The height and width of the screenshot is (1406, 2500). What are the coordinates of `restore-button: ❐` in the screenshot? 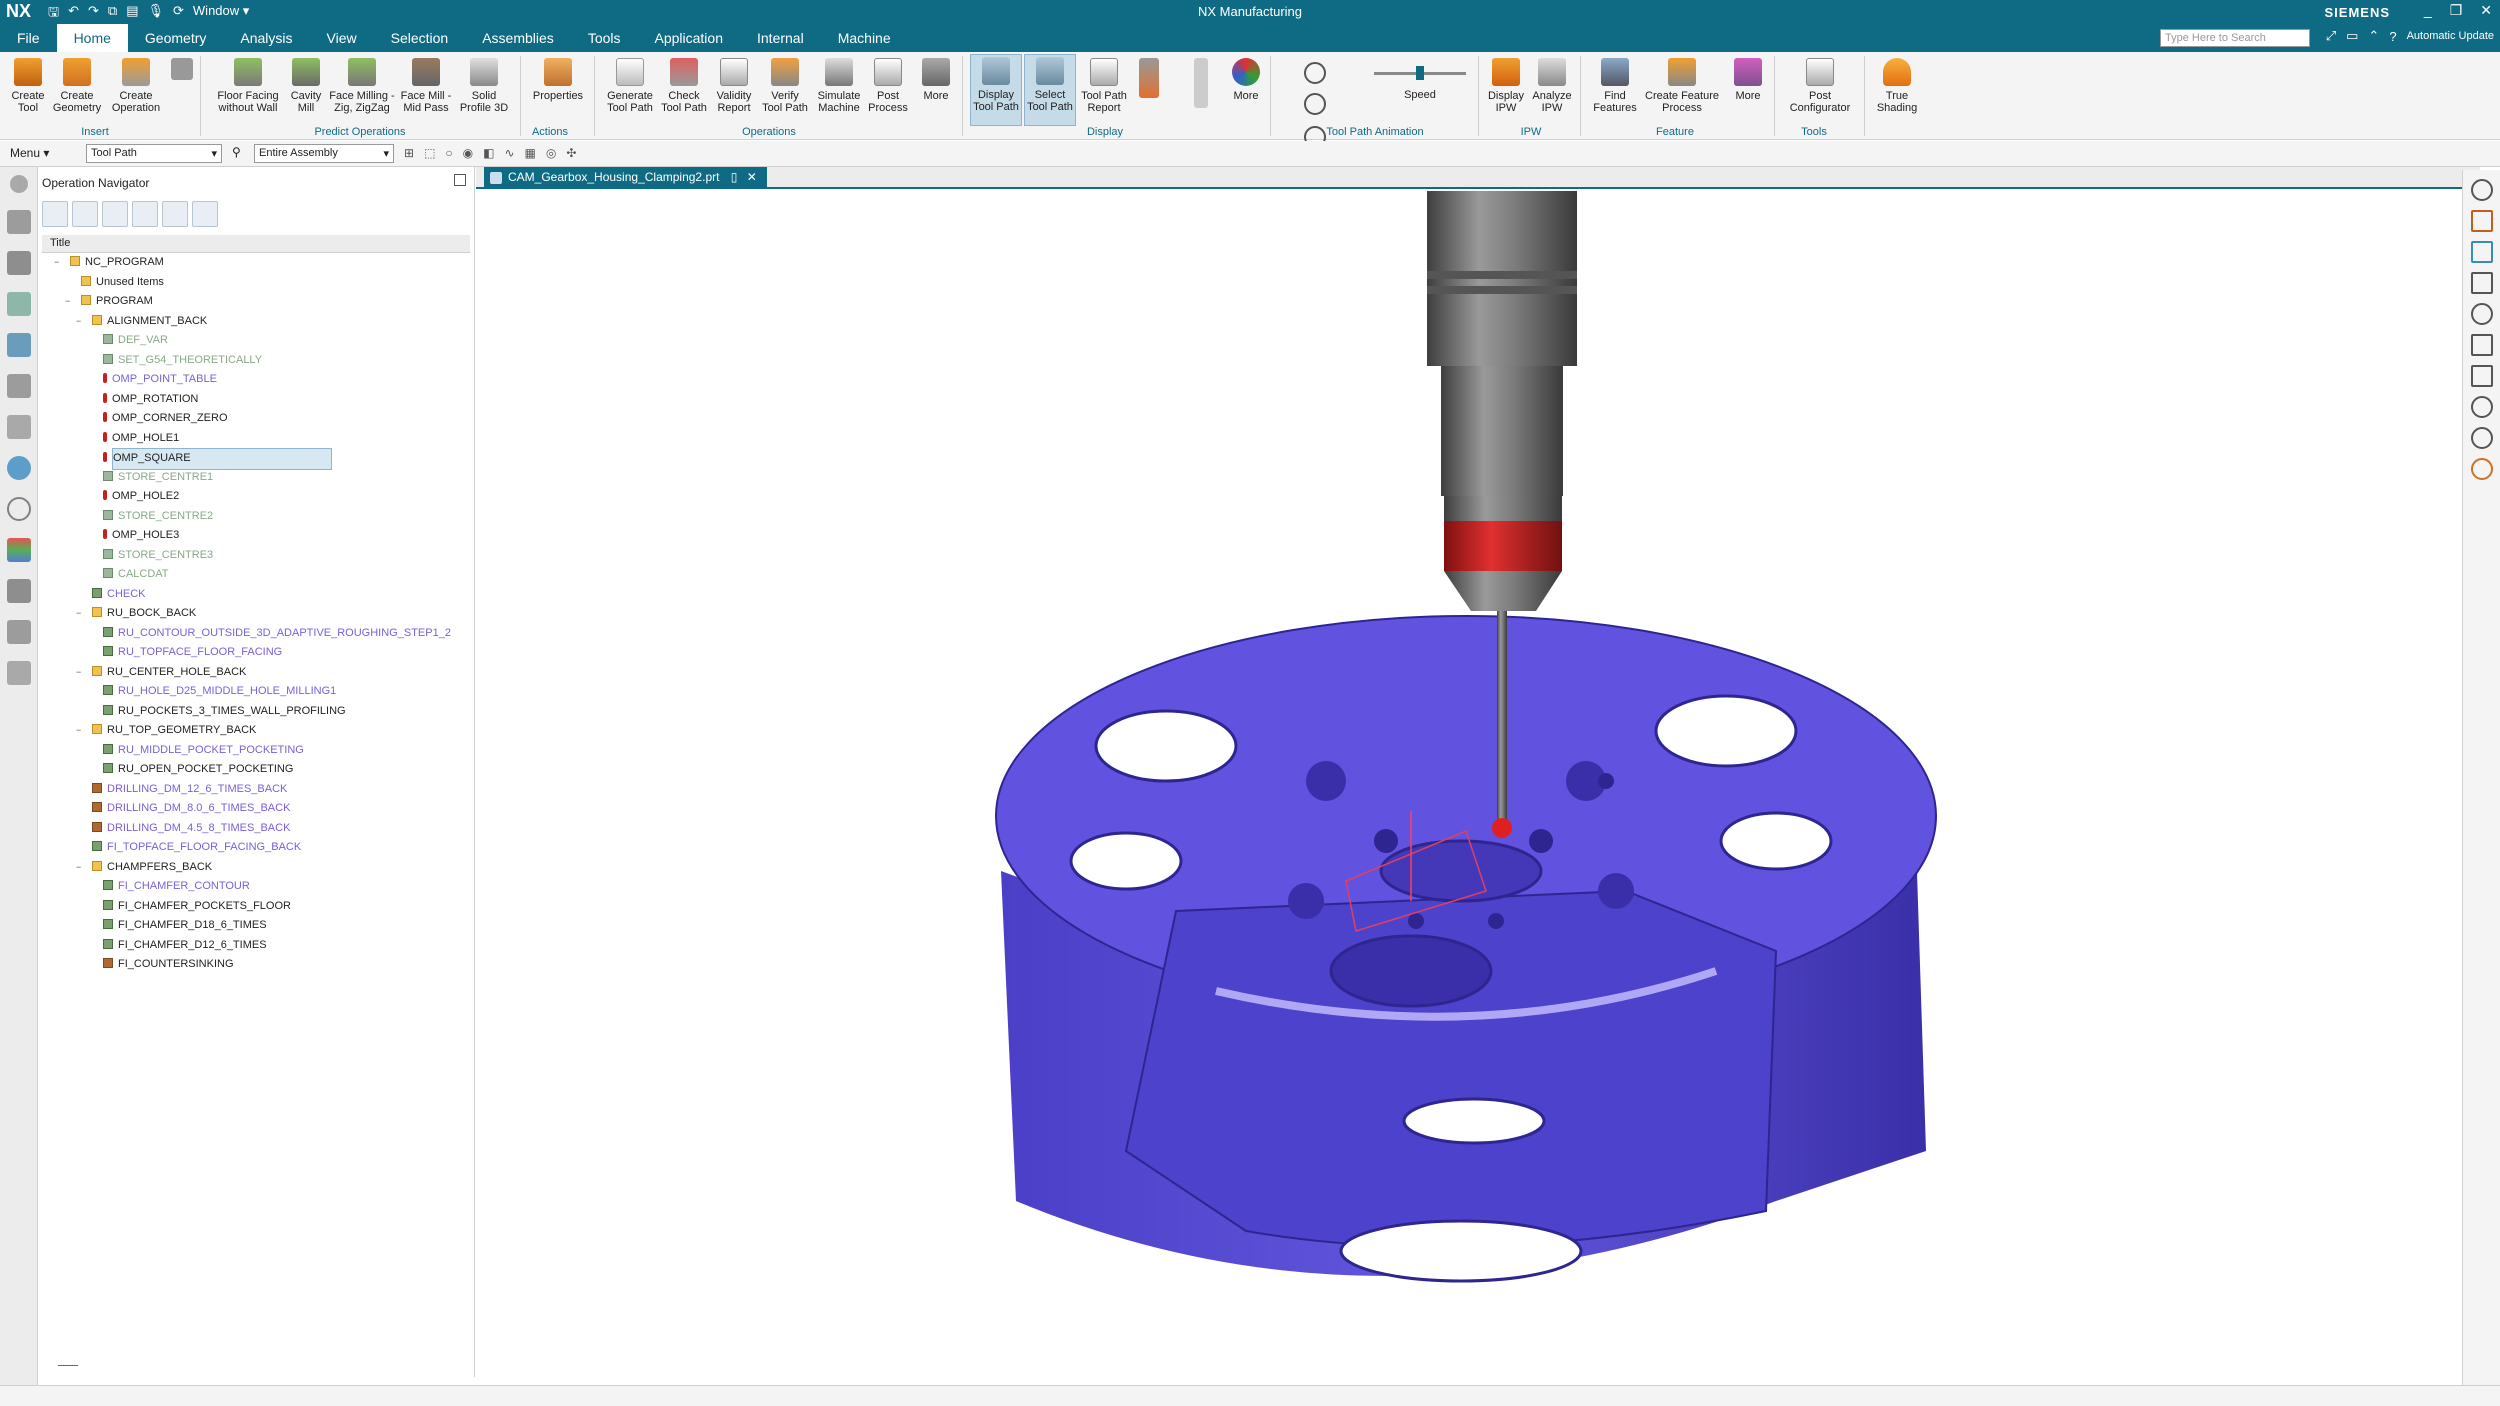 It's located at (2456, 10).